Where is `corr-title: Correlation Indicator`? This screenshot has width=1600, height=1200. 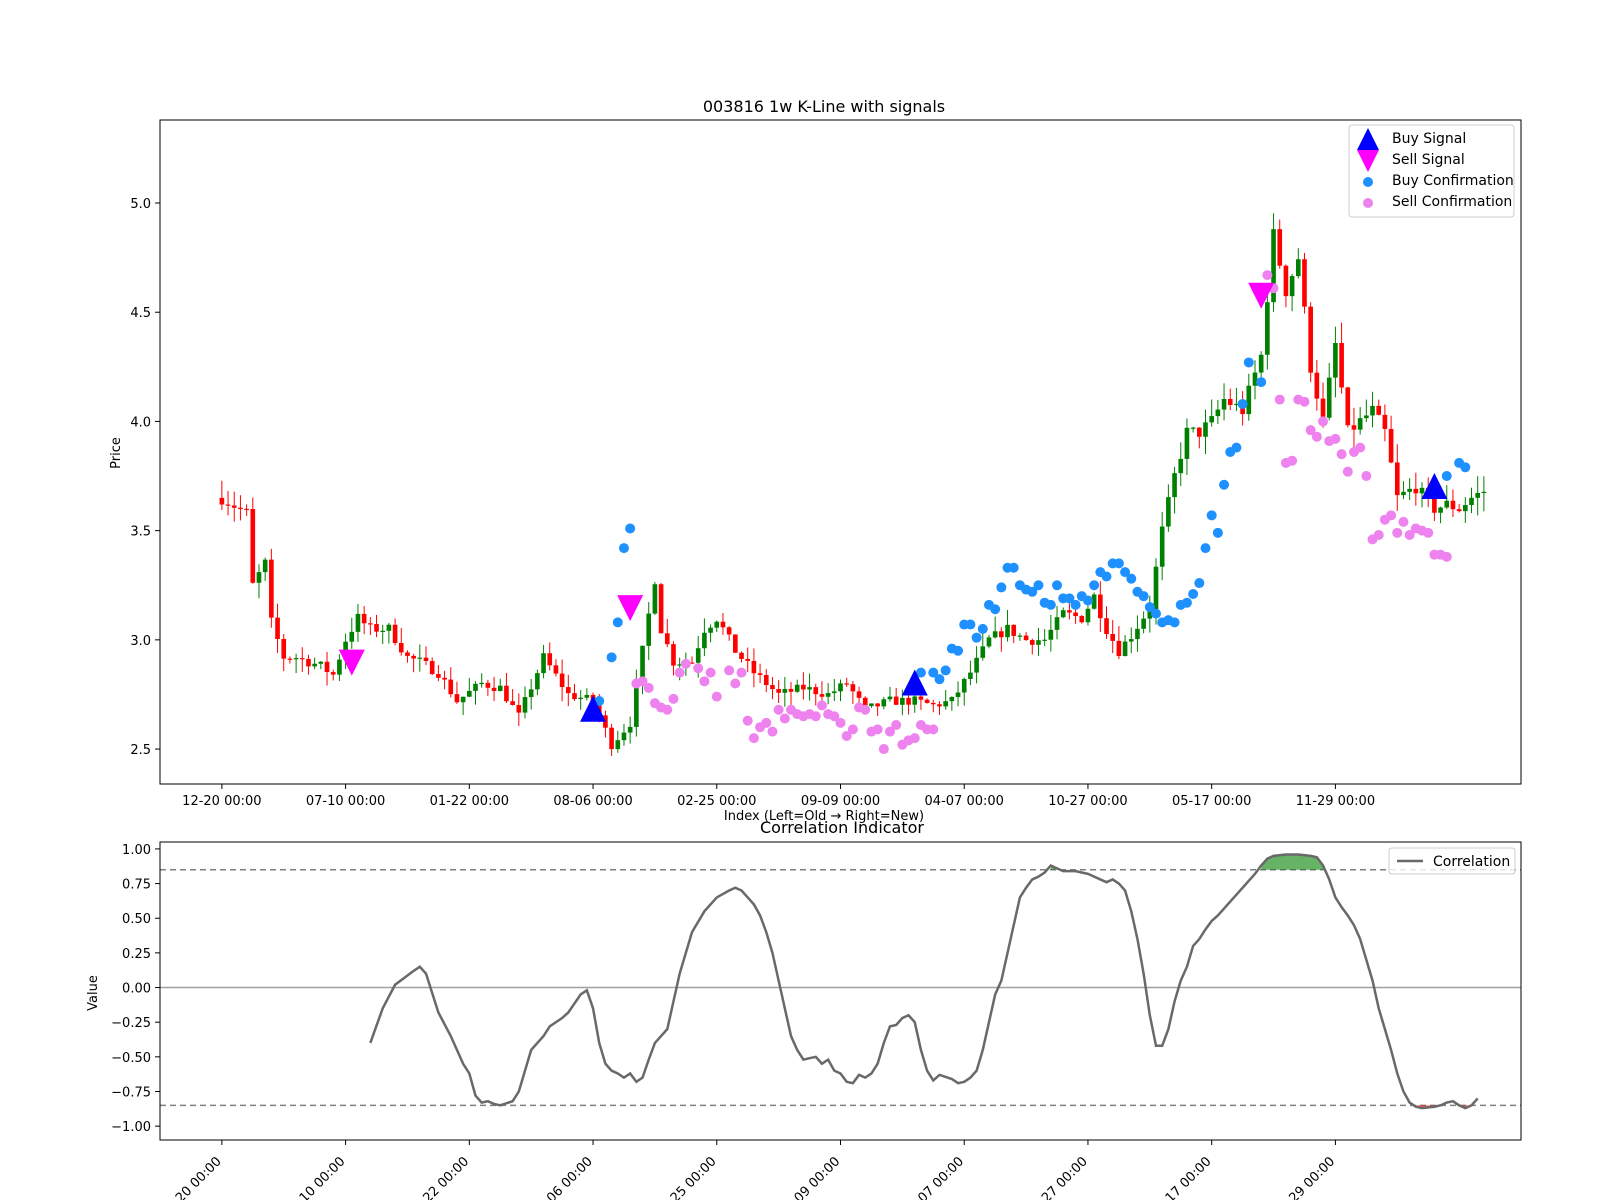
corr-title: Correlation Indicator is located at coordinates (842, 827).